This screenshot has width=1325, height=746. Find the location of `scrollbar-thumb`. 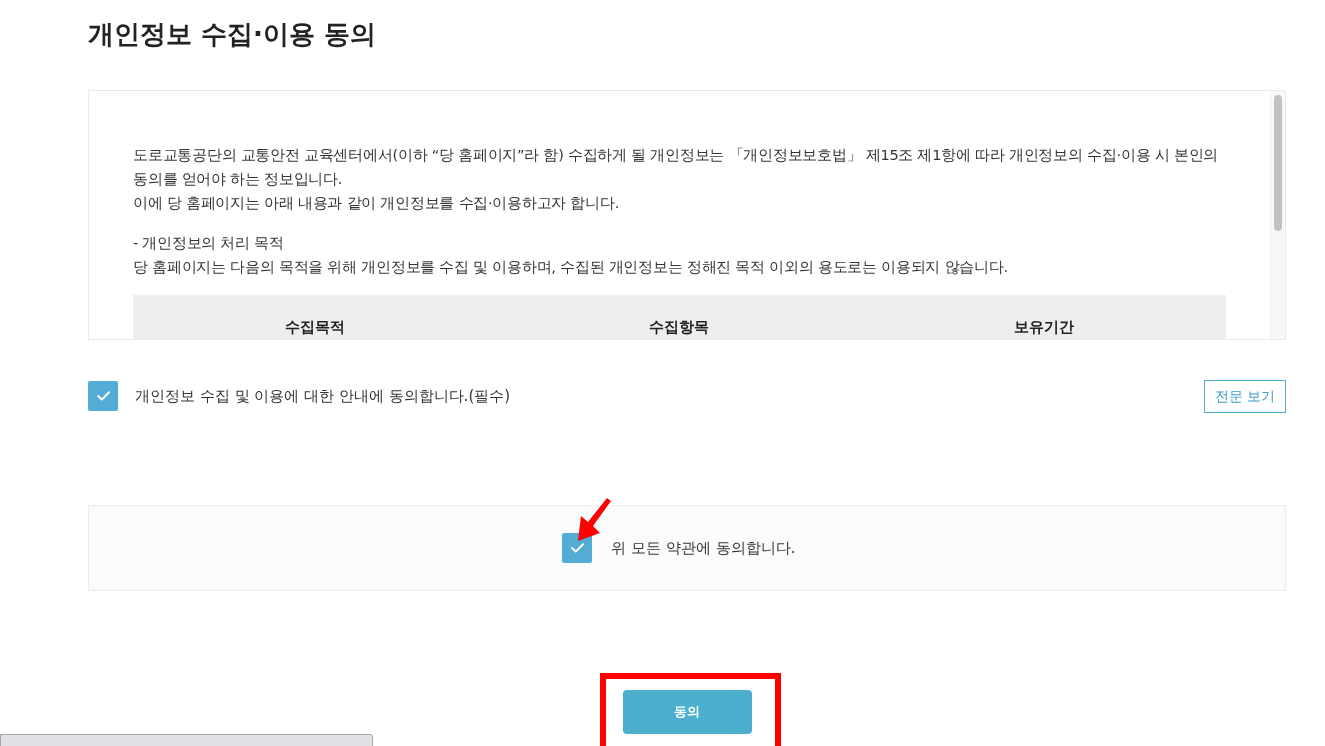

scrollbar-thumb is located at coordinates (1278, 163).